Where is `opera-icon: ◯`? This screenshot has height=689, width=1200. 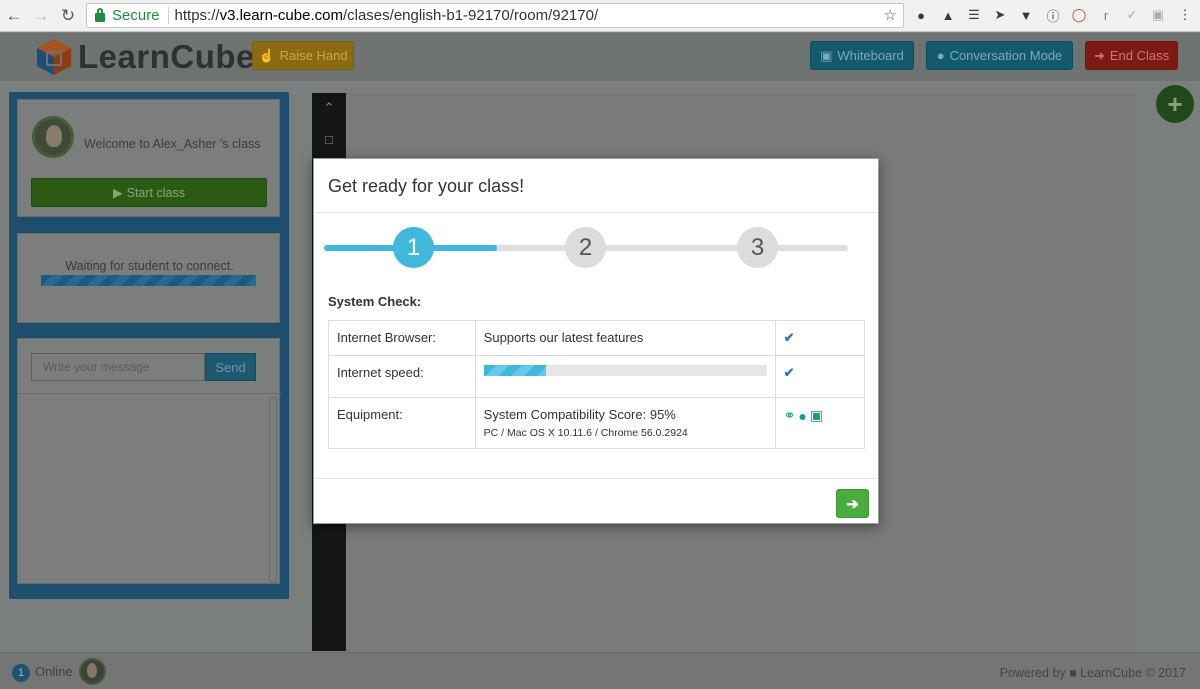 opera-icon: ◯ is located at coordinates (1079, 15).